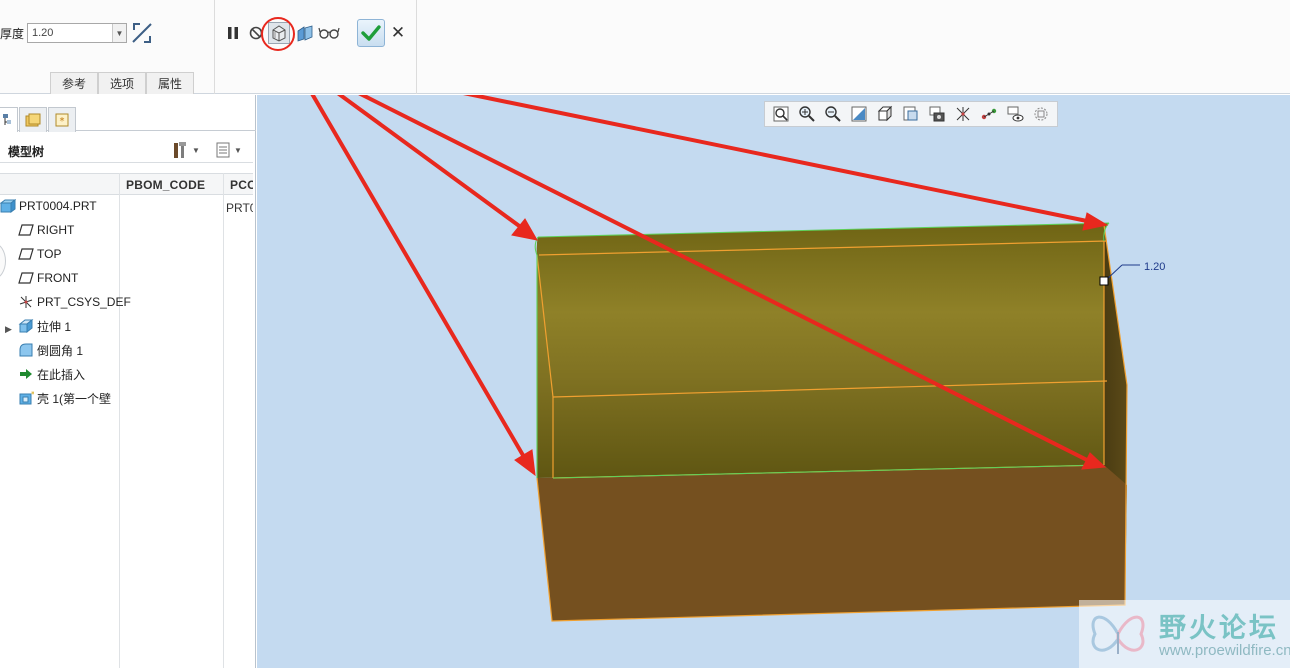 Image resolution: width=1290 pixels, height=668 pixels. I want to click on view-manager-button, so click(937, 114).